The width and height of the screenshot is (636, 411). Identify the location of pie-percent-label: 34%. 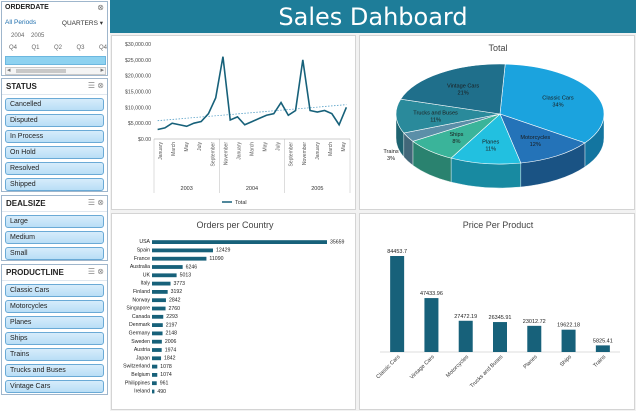
(557, 105).